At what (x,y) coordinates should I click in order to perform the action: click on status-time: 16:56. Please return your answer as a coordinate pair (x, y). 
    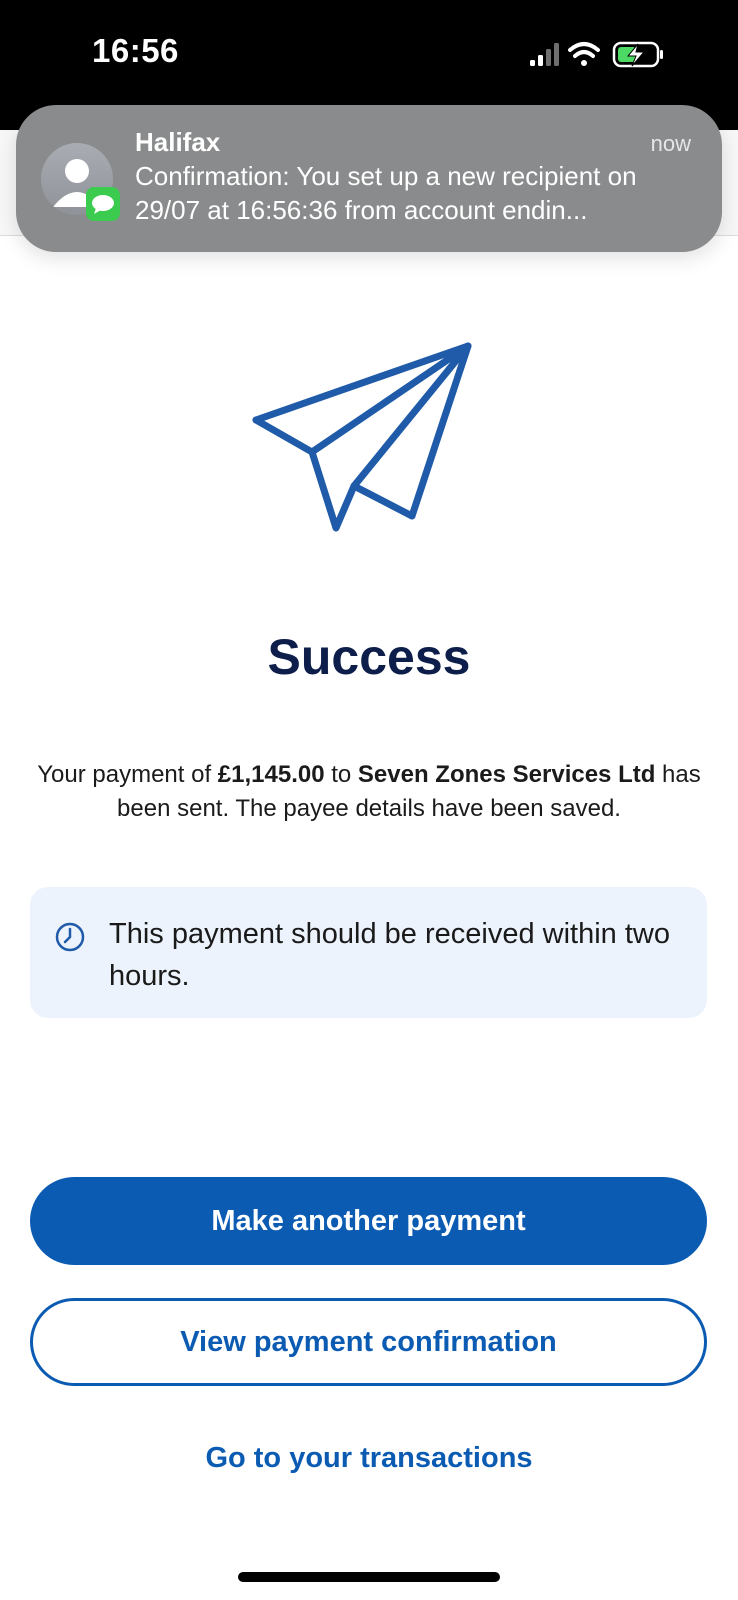
    Looking at the image, I should click on (135, 50).